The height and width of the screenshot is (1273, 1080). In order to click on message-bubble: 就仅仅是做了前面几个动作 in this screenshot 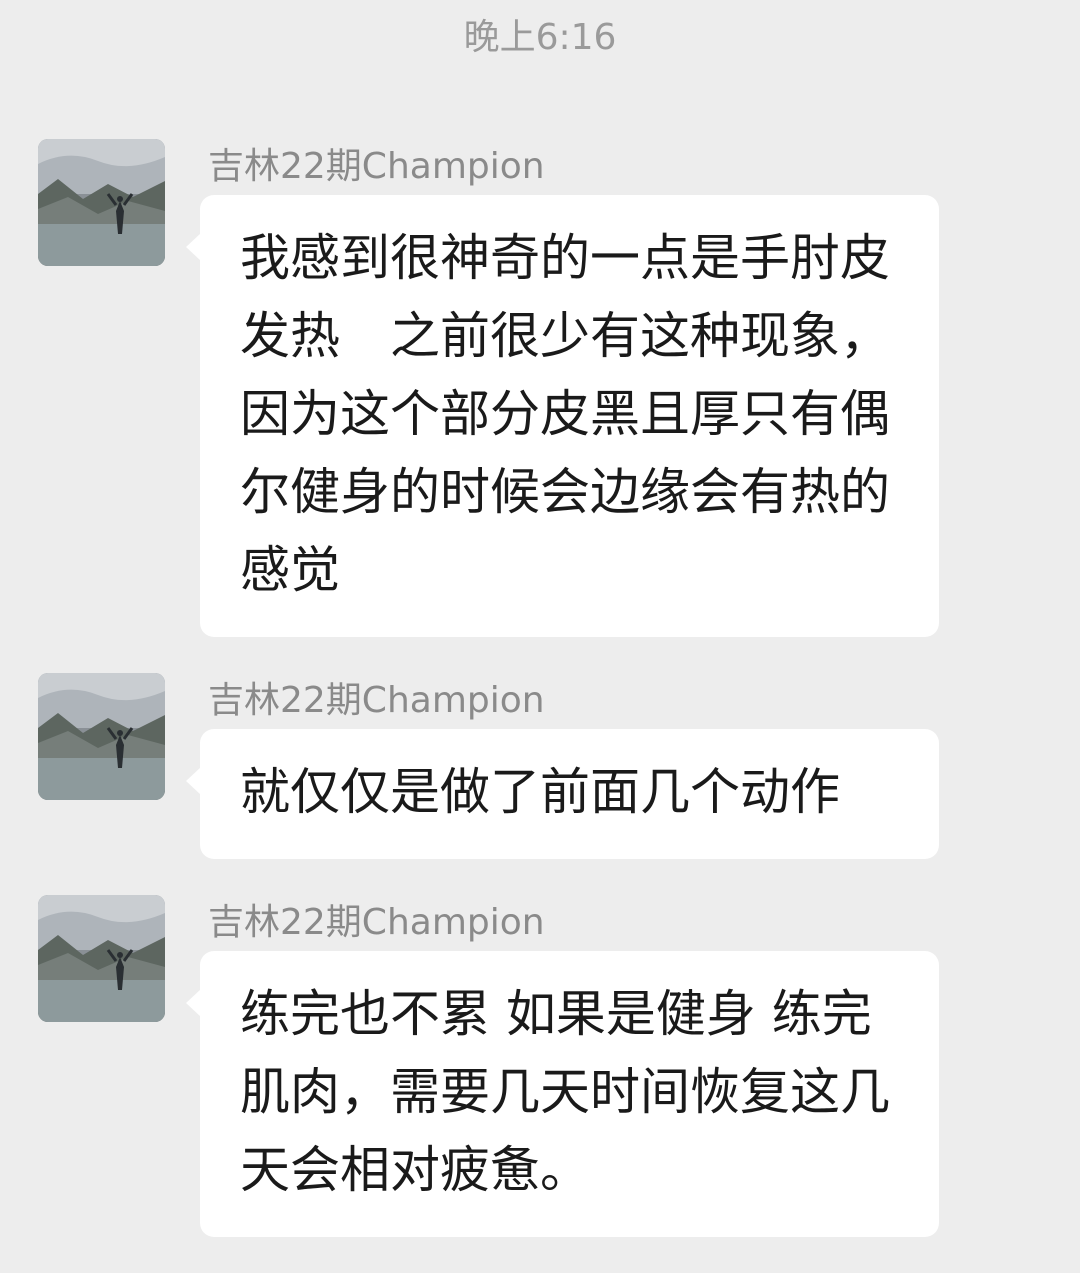, I will do `click(562, 794)`.